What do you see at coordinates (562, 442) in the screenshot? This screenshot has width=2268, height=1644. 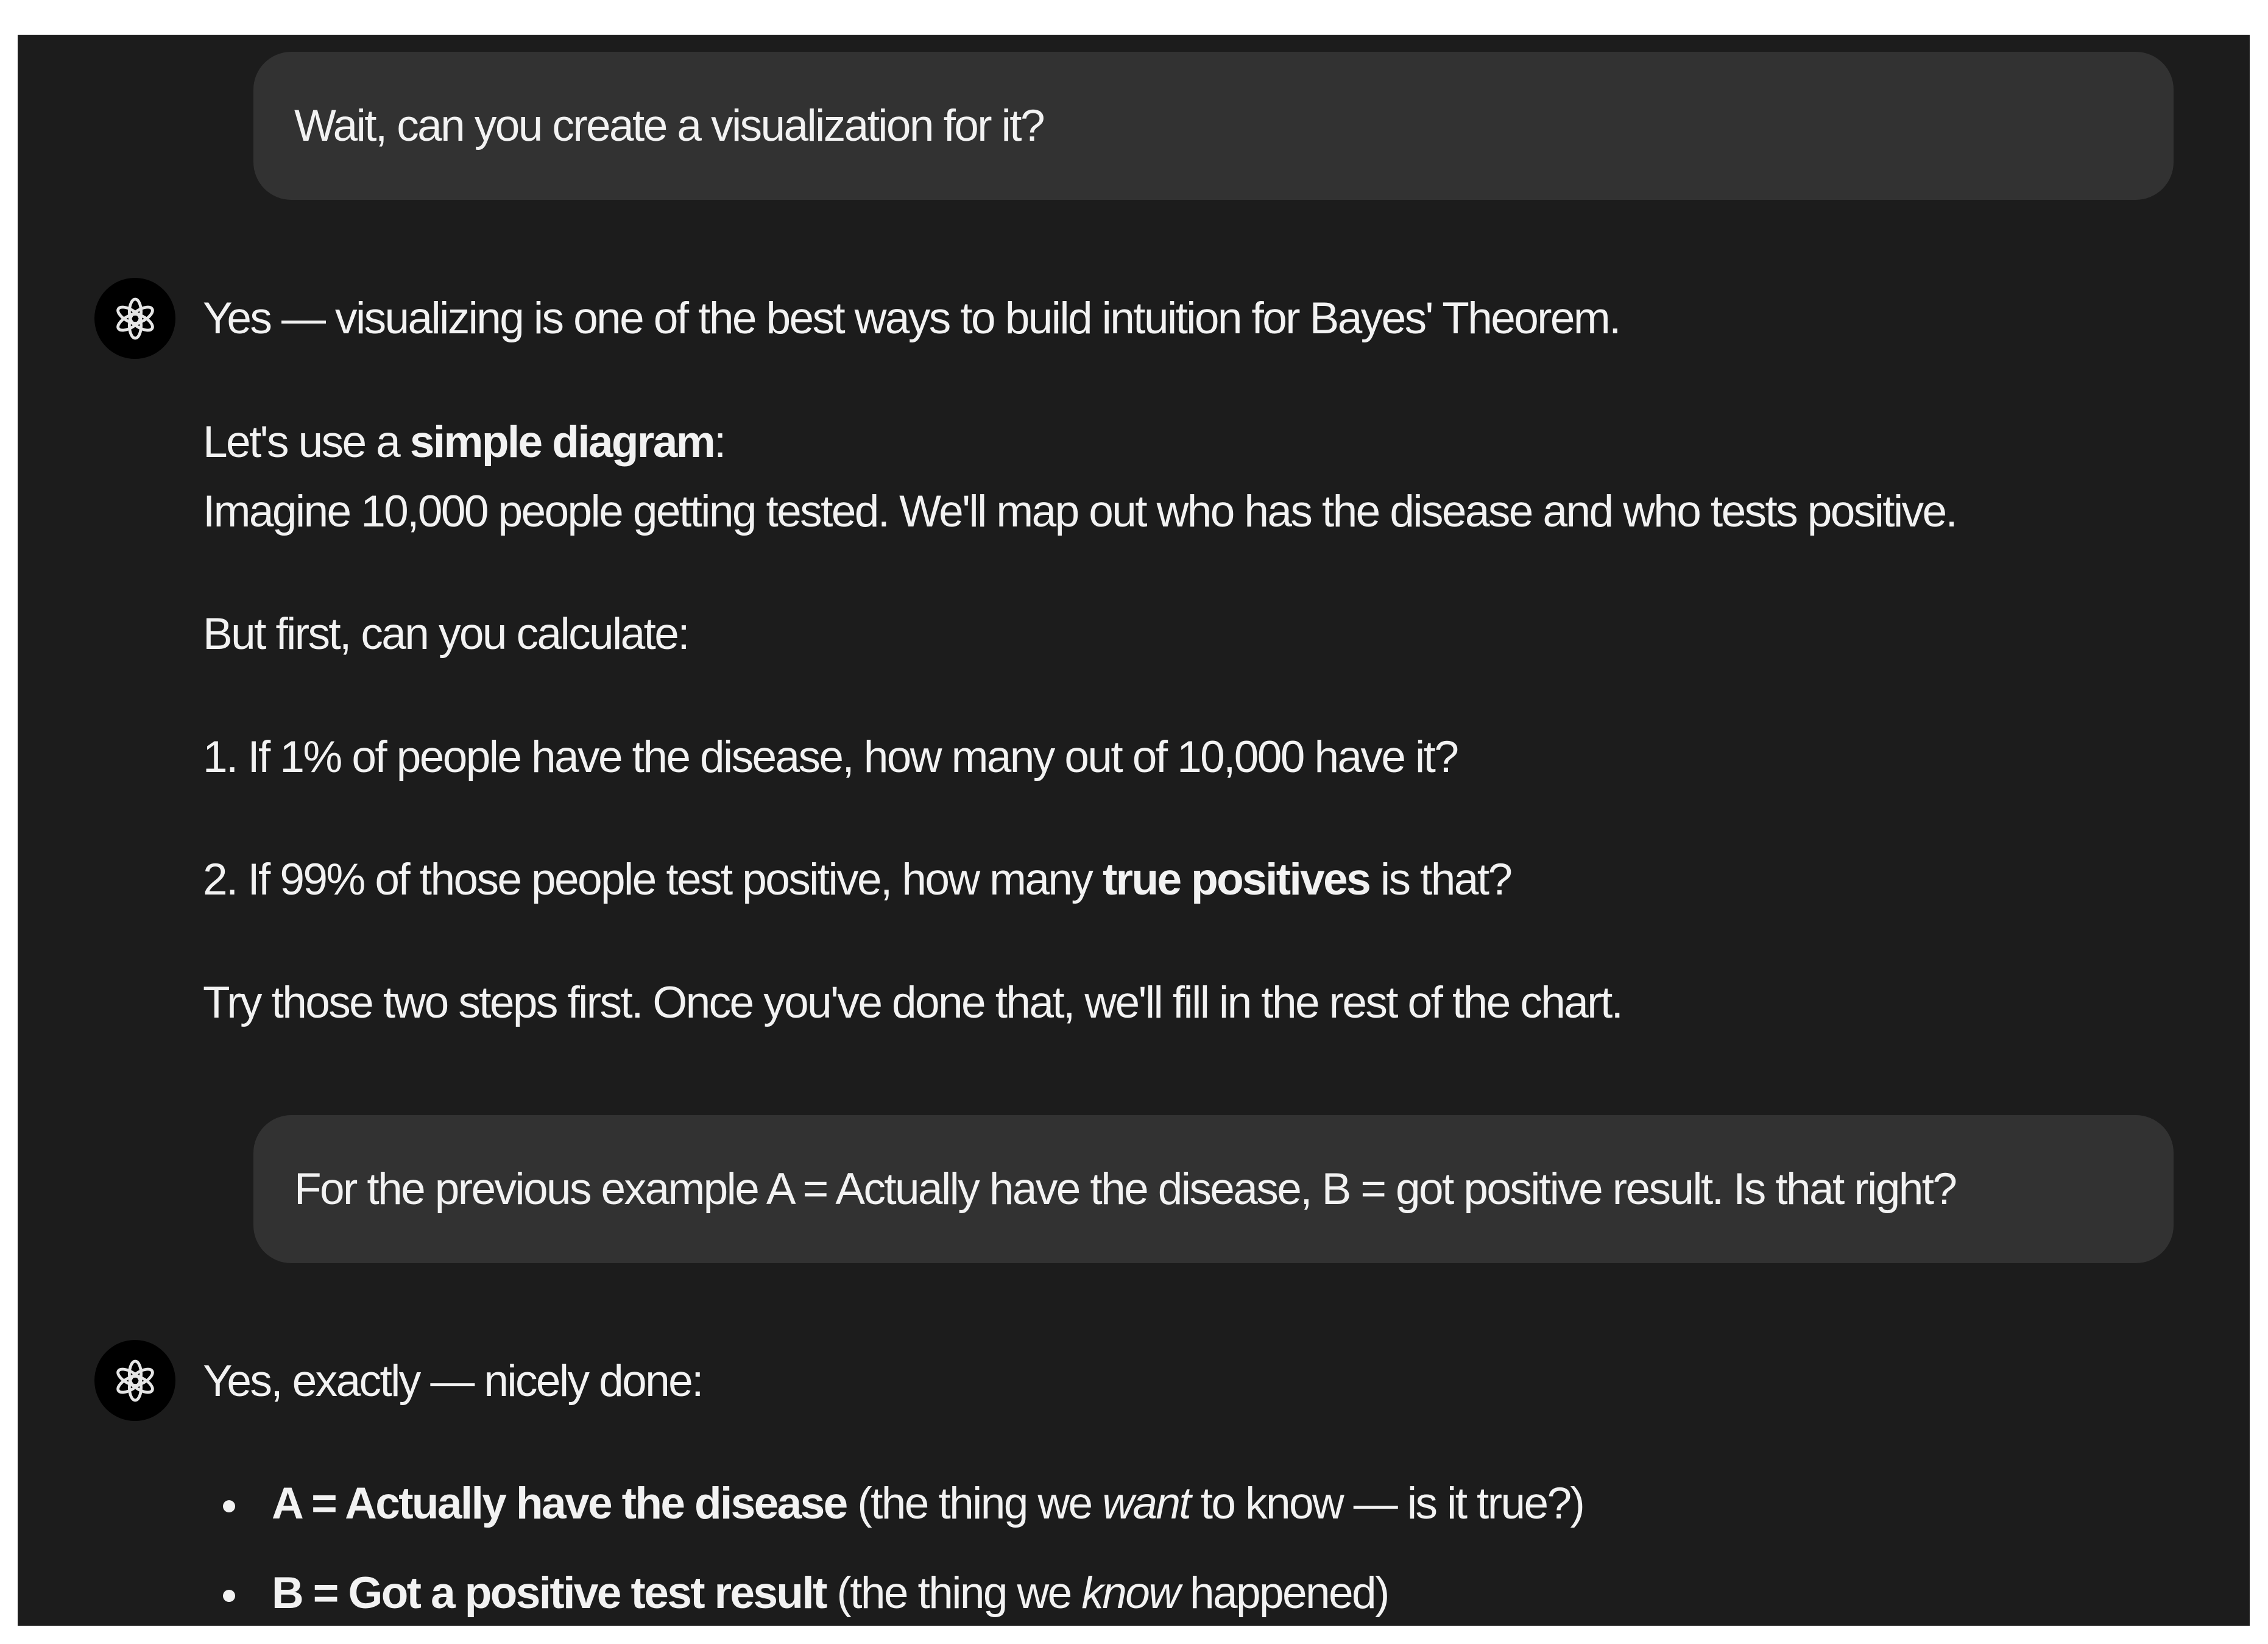 I see `bold-text: simple diagram` at bounding box center [562, 442].